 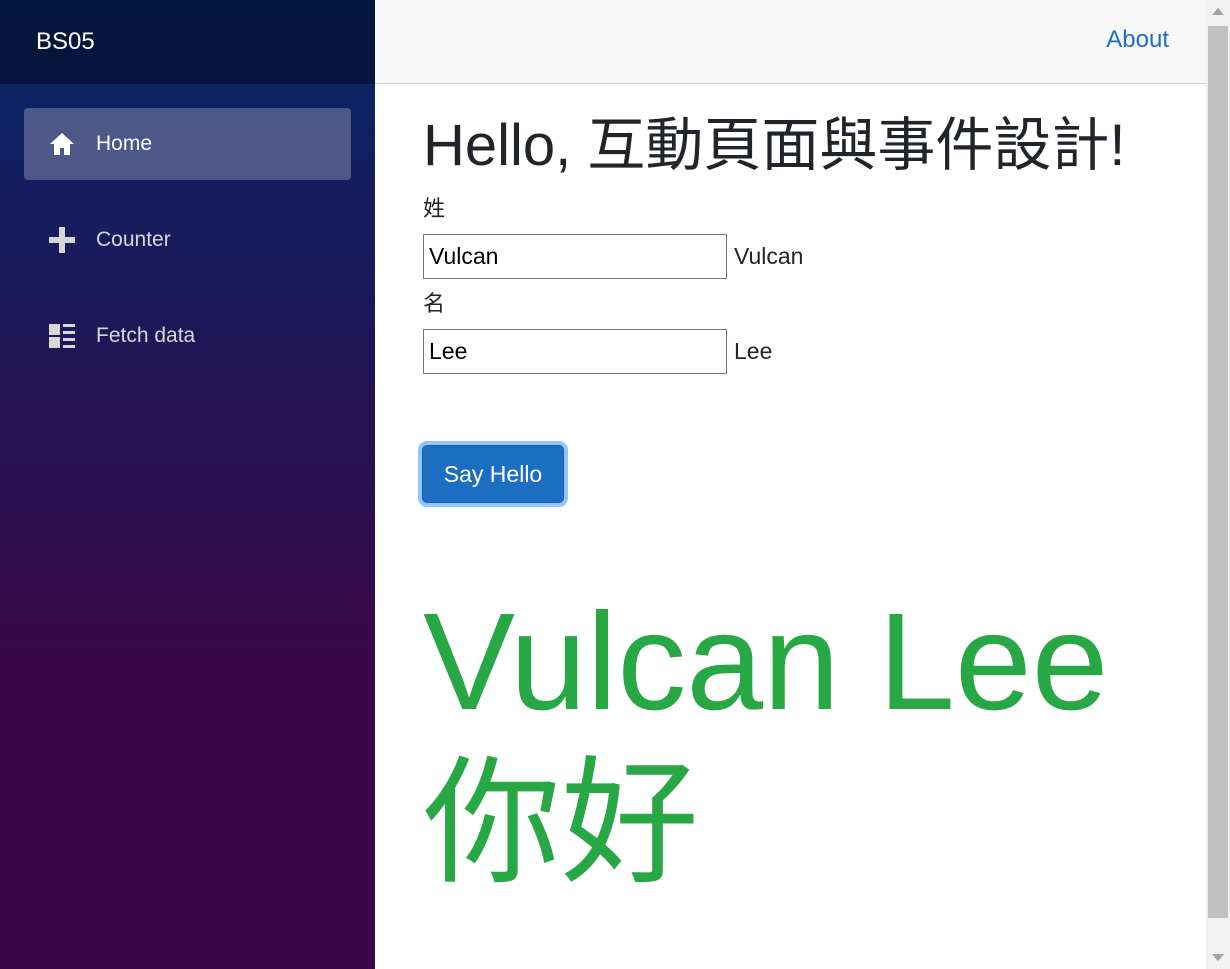 I want to click on vertical-scrollbar, so click(x=1218, y=484).